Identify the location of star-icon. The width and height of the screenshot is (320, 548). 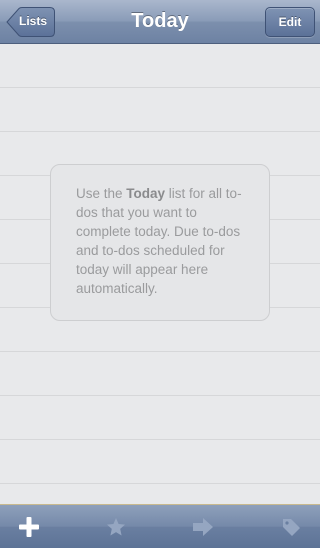
(116, 526).